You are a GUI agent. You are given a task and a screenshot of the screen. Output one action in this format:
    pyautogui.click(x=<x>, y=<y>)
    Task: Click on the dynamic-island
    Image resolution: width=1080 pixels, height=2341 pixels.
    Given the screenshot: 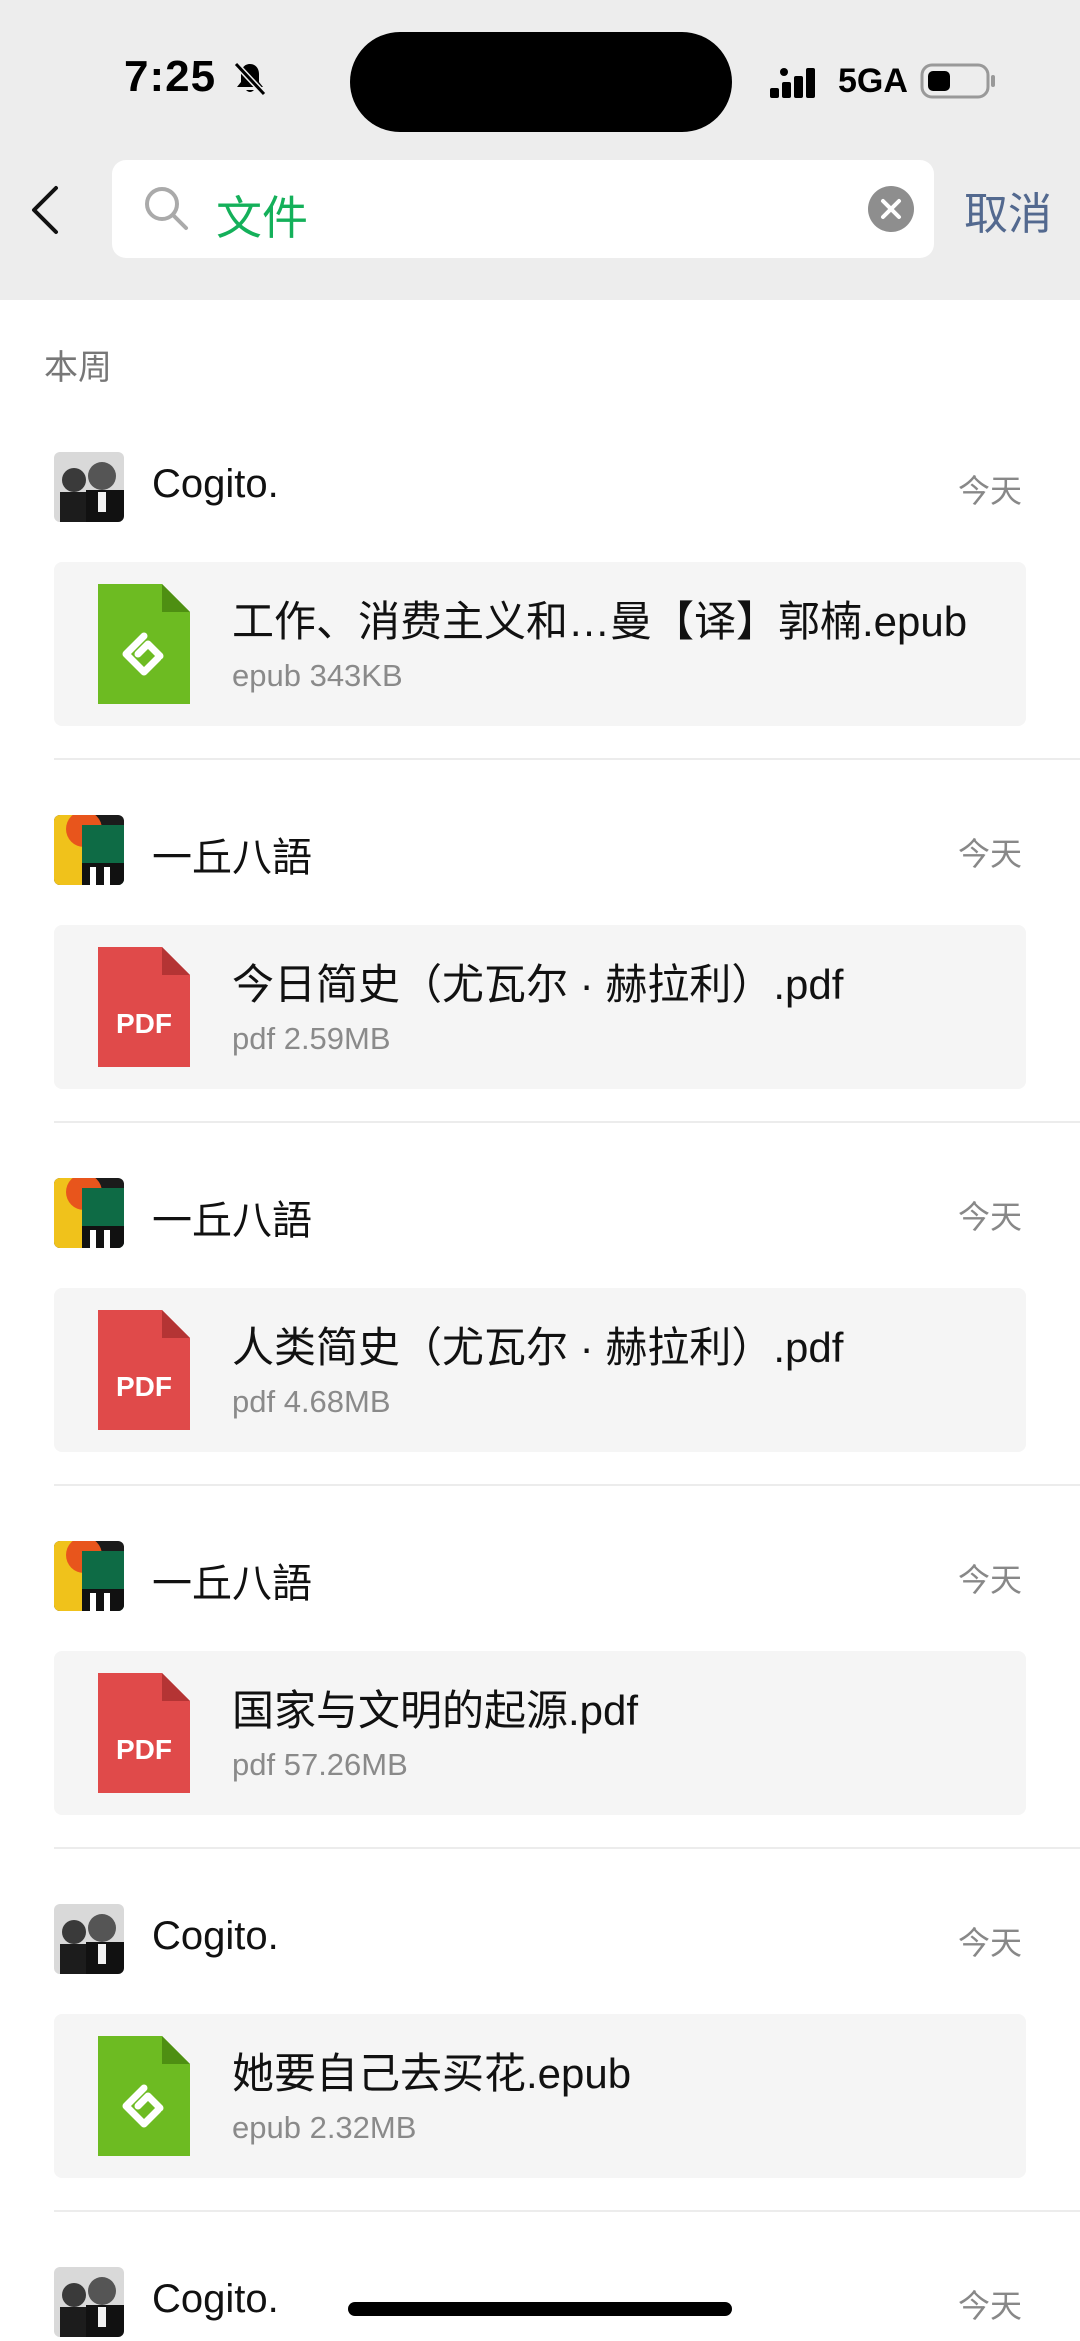 What is the action you would take?
    pyautogui.click(x=541, y=82)
    